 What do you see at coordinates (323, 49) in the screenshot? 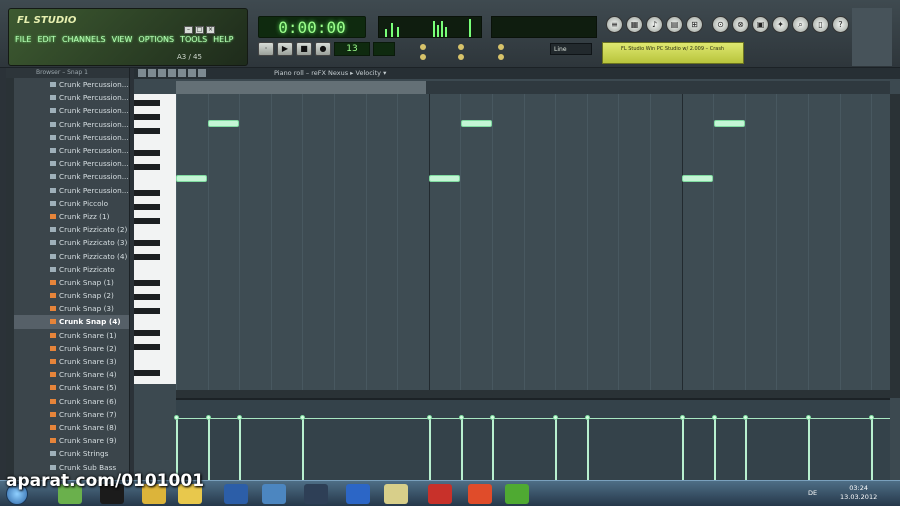
I see `record-button: ●` at bounding box center [323, 49].